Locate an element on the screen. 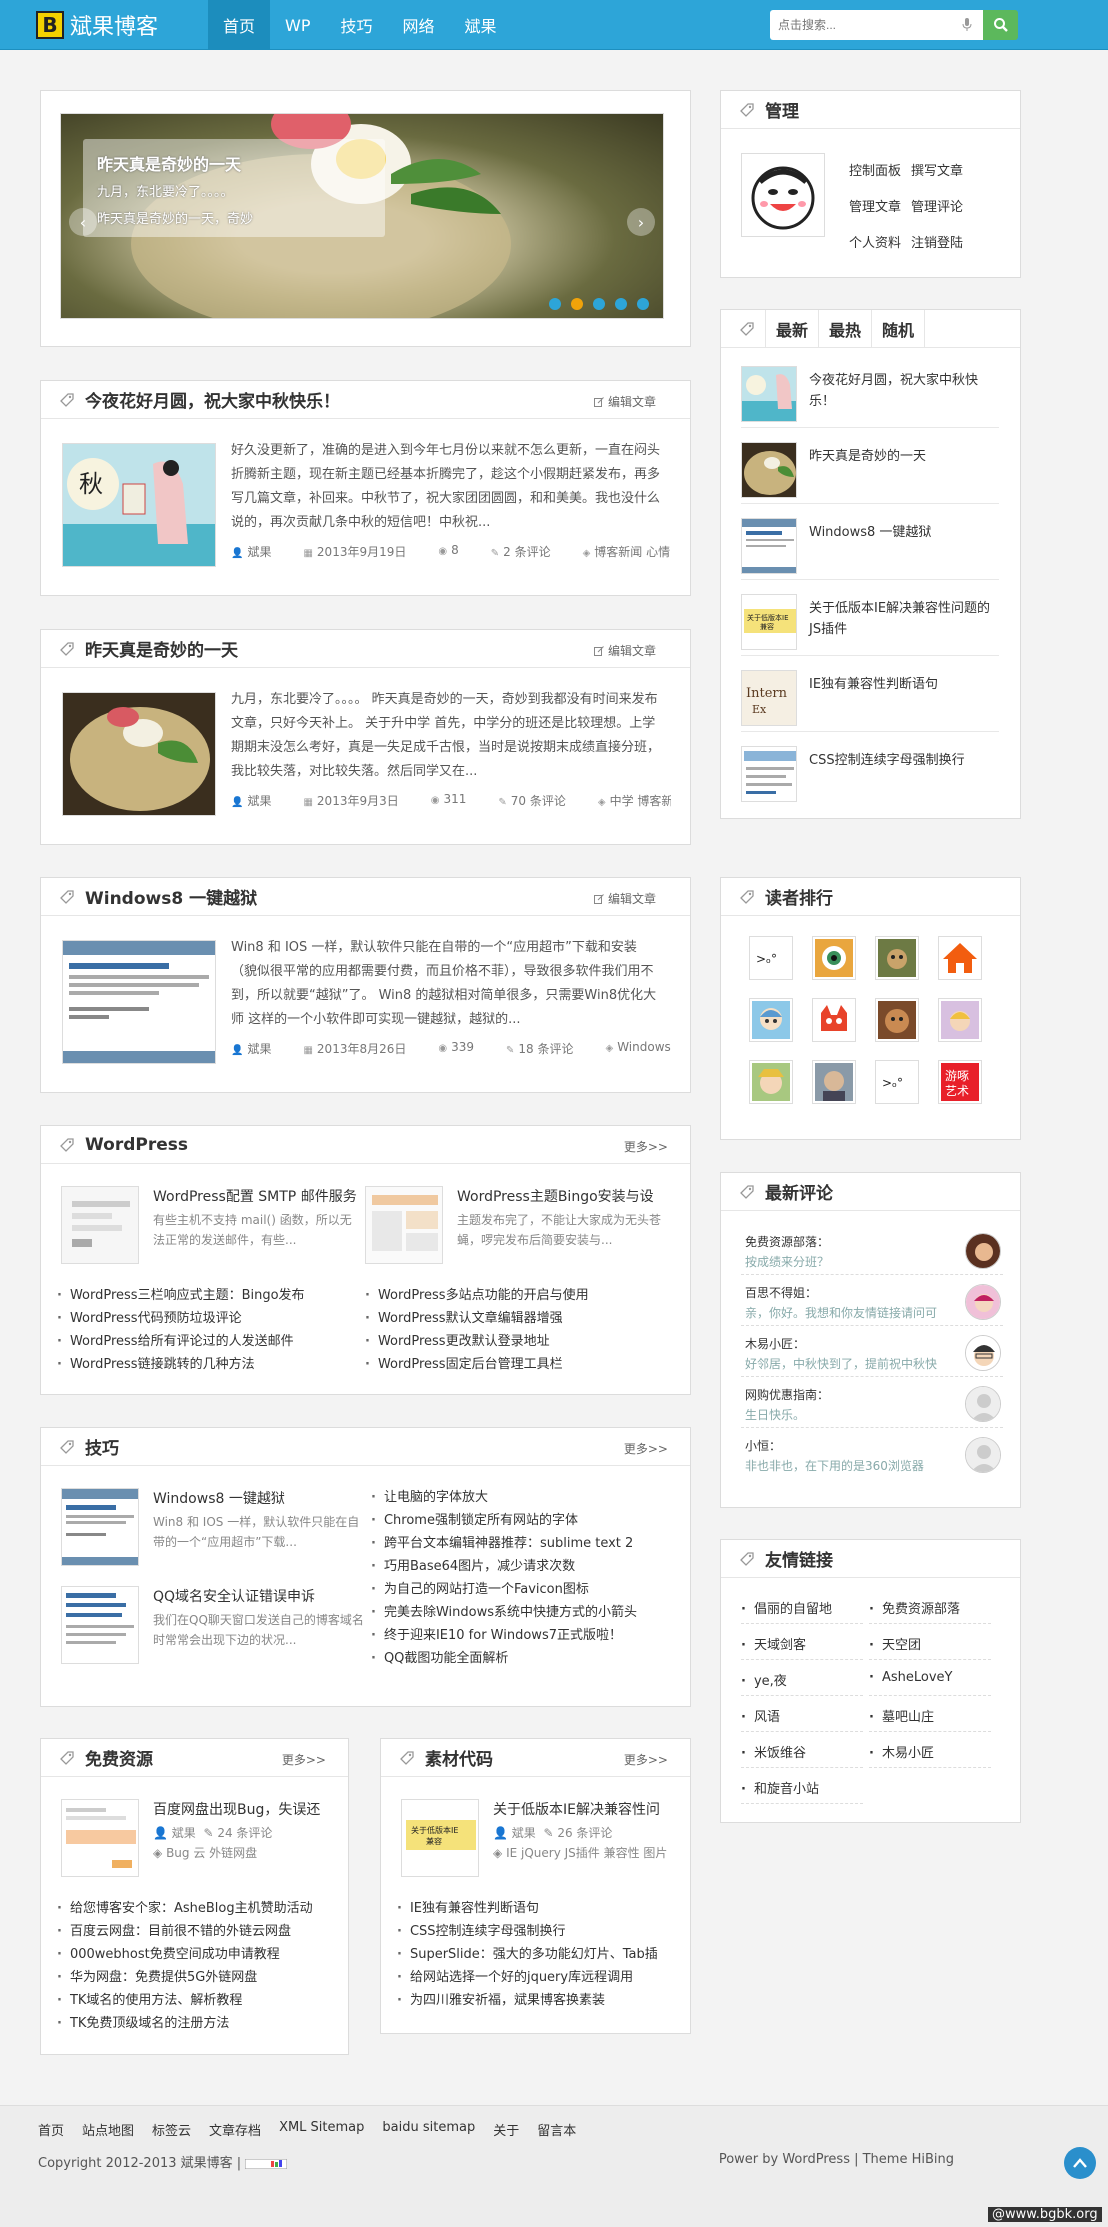 The height and width of the screenshot is (2227, 1108). list-item: TK免费顶级域名的注册方法 is located at coordinates (200, 2023).